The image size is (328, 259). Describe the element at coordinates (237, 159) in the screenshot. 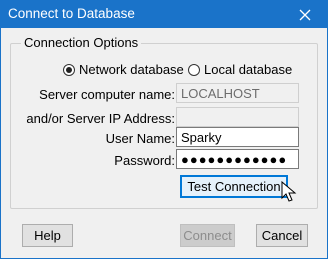

I see `password-field: ●●●●●●●●●●●●` at that location.